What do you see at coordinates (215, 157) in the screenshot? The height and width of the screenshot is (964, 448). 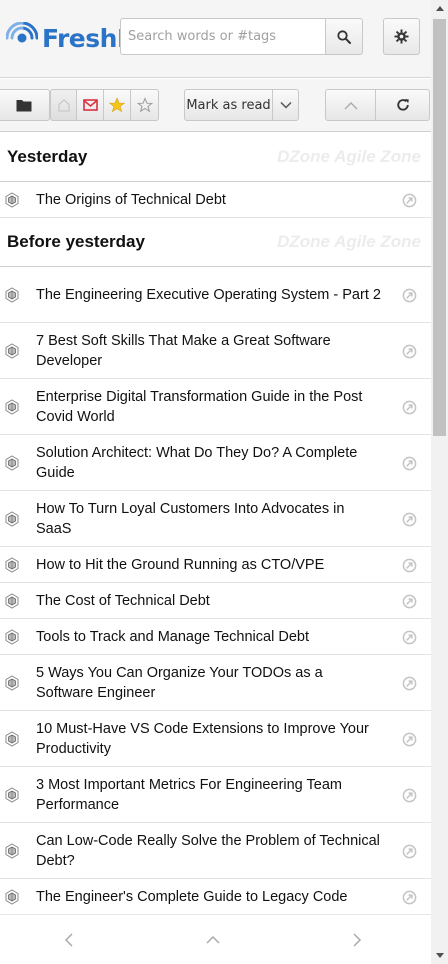 I see `day-header-yesterday: Yesterday DZone Agile Zone` at bounding box center [215, 157].